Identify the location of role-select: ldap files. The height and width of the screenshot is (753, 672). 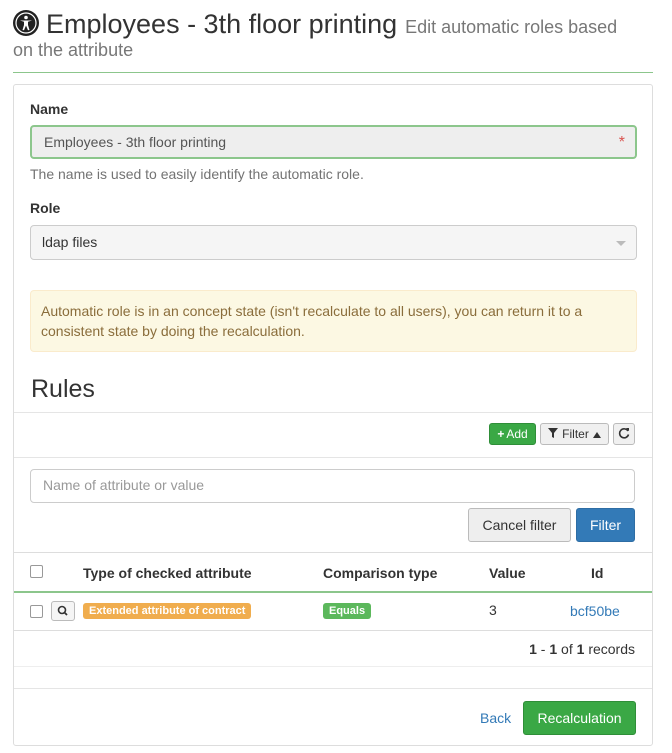
(333, 242).